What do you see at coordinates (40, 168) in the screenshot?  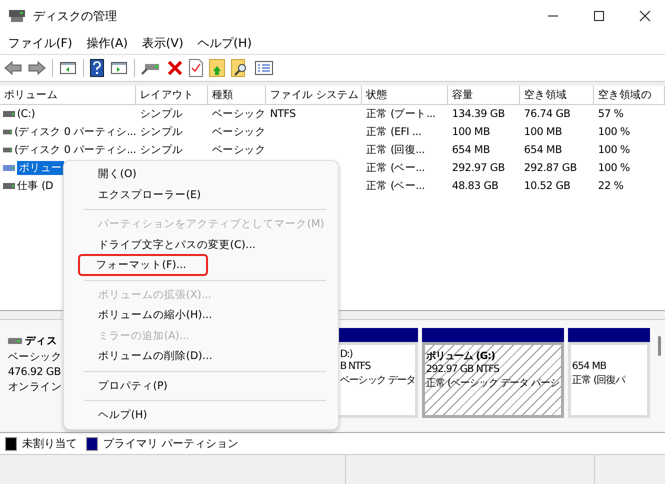 I see `table-cell: ボリュー` at bounding box center [40, 168].